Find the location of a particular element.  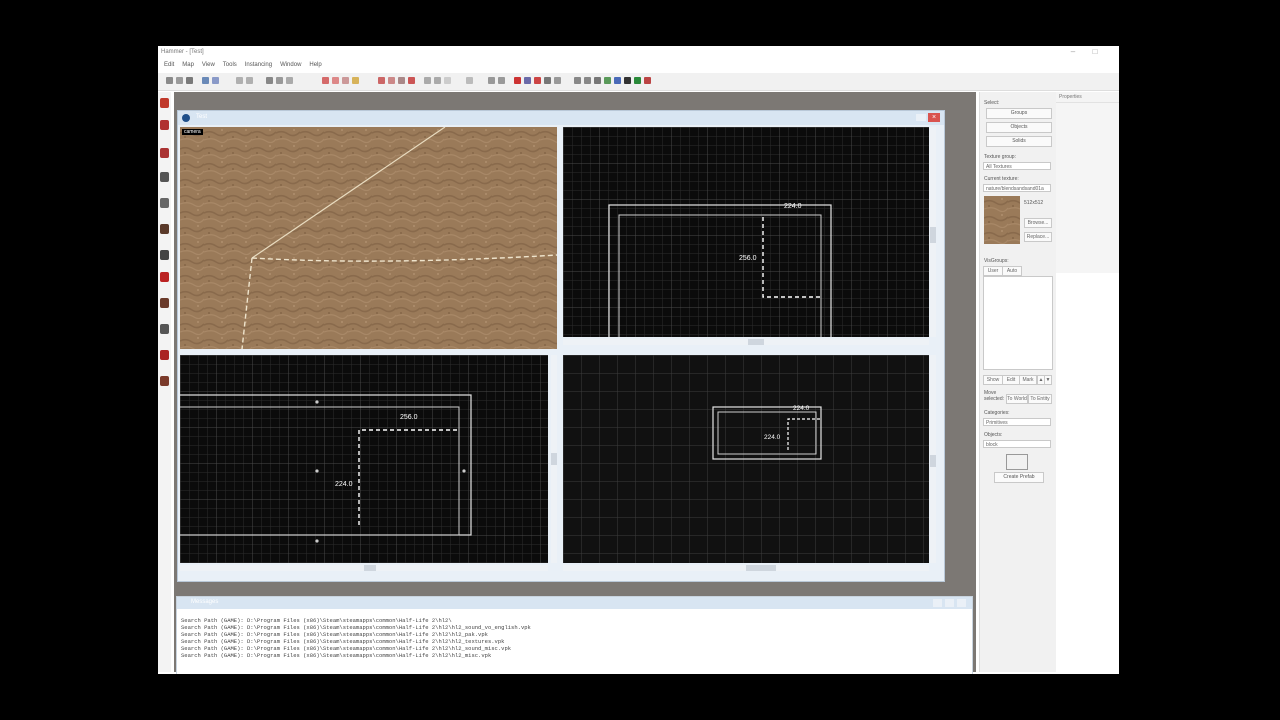

path-icon is located at coordinates (547, 80).